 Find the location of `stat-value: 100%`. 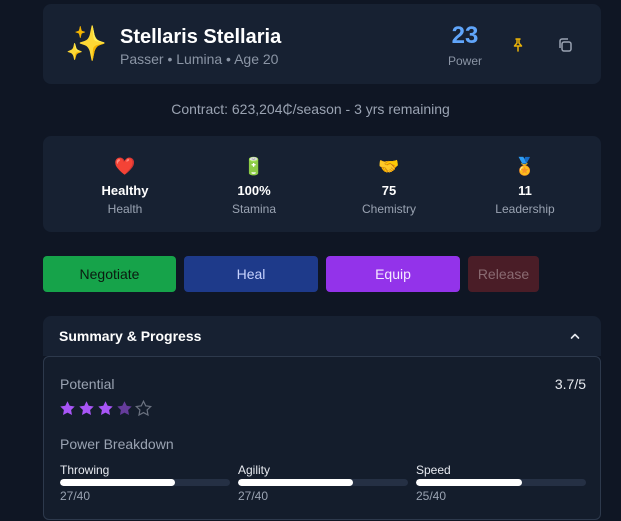

stat-value: 100% is located at coordinates (254, 190).